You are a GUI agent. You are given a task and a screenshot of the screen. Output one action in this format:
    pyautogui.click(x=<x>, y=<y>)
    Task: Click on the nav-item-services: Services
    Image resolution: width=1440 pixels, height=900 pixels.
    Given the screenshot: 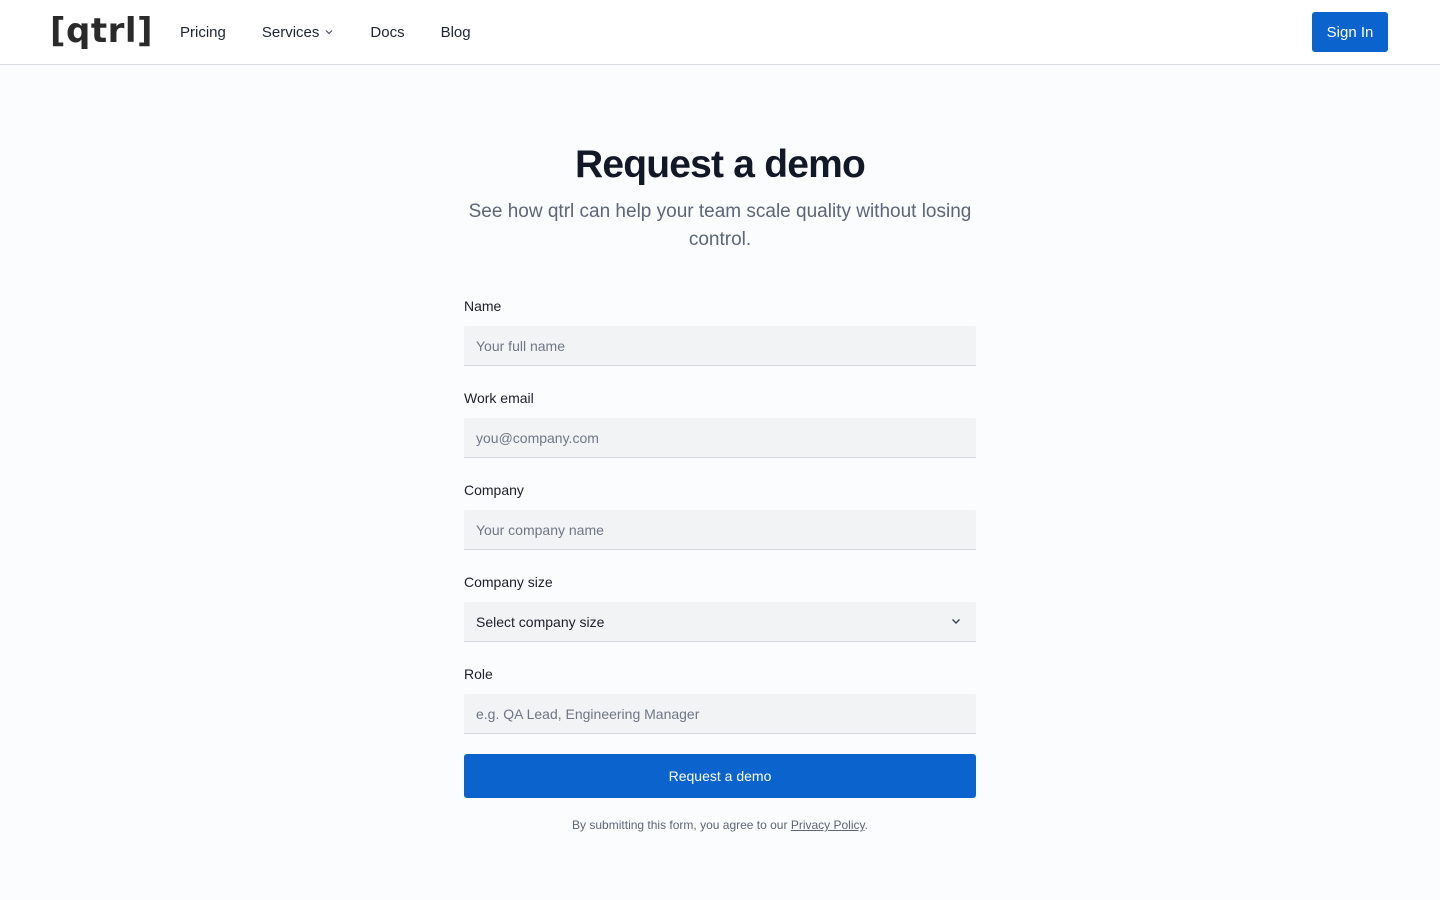 What is the action you would take?
    pyautogui.click(x=298, y=32)
    